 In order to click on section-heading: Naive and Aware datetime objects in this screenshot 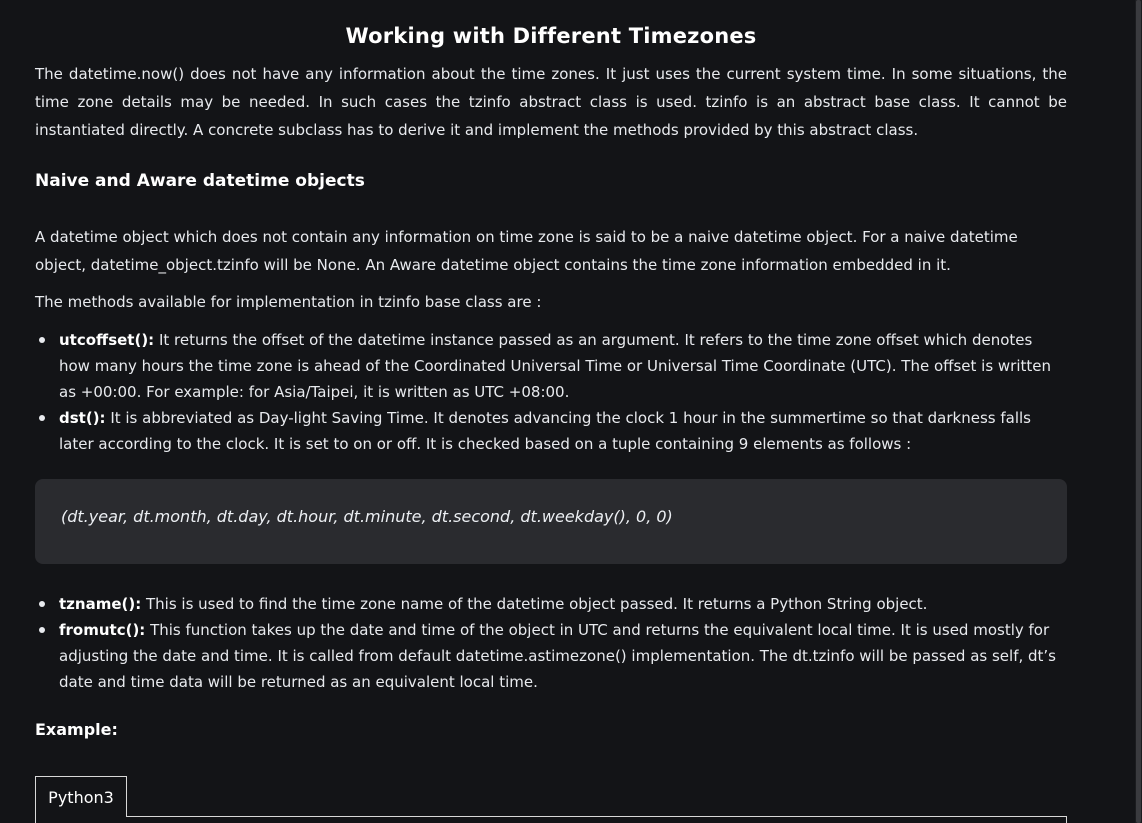, I will do `click(200, 181)`.